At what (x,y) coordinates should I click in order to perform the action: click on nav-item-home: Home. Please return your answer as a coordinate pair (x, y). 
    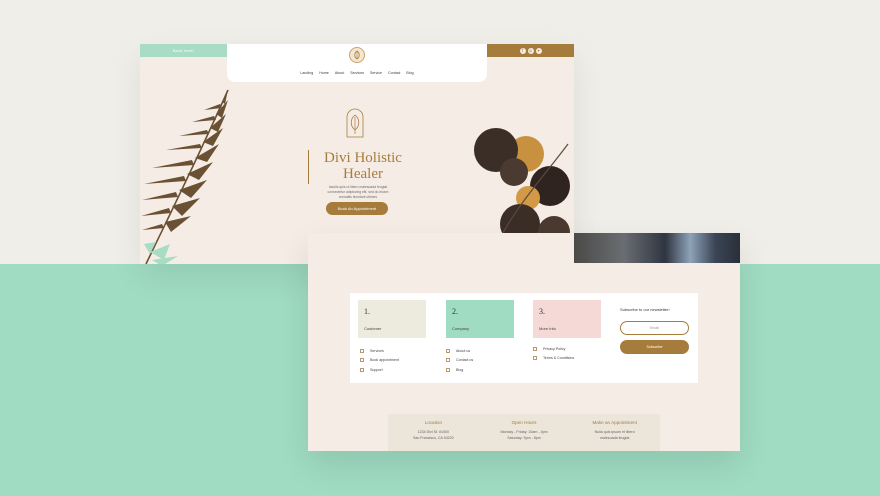
    Looking at the image, I should click on (324, 73).